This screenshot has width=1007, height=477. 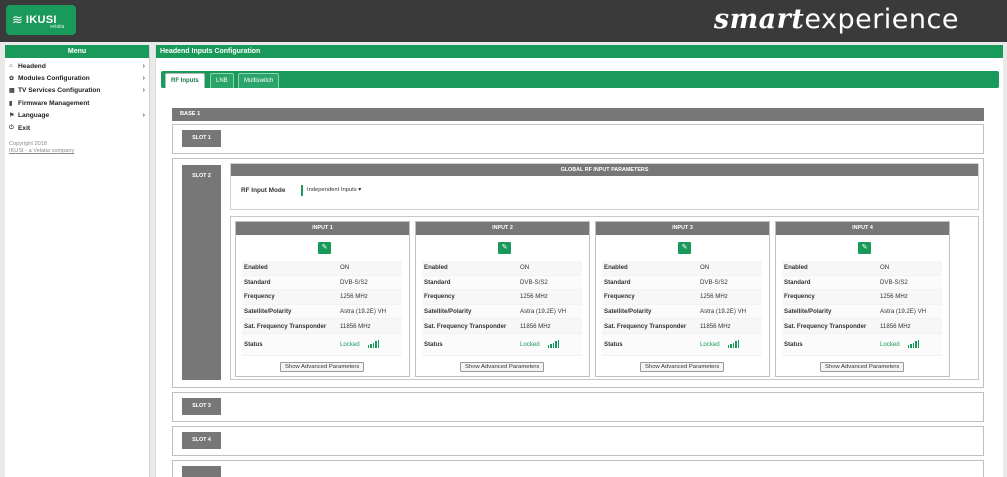 I want to click on tab-multiswitch: Multiswitch, so click(x=259, y=80).